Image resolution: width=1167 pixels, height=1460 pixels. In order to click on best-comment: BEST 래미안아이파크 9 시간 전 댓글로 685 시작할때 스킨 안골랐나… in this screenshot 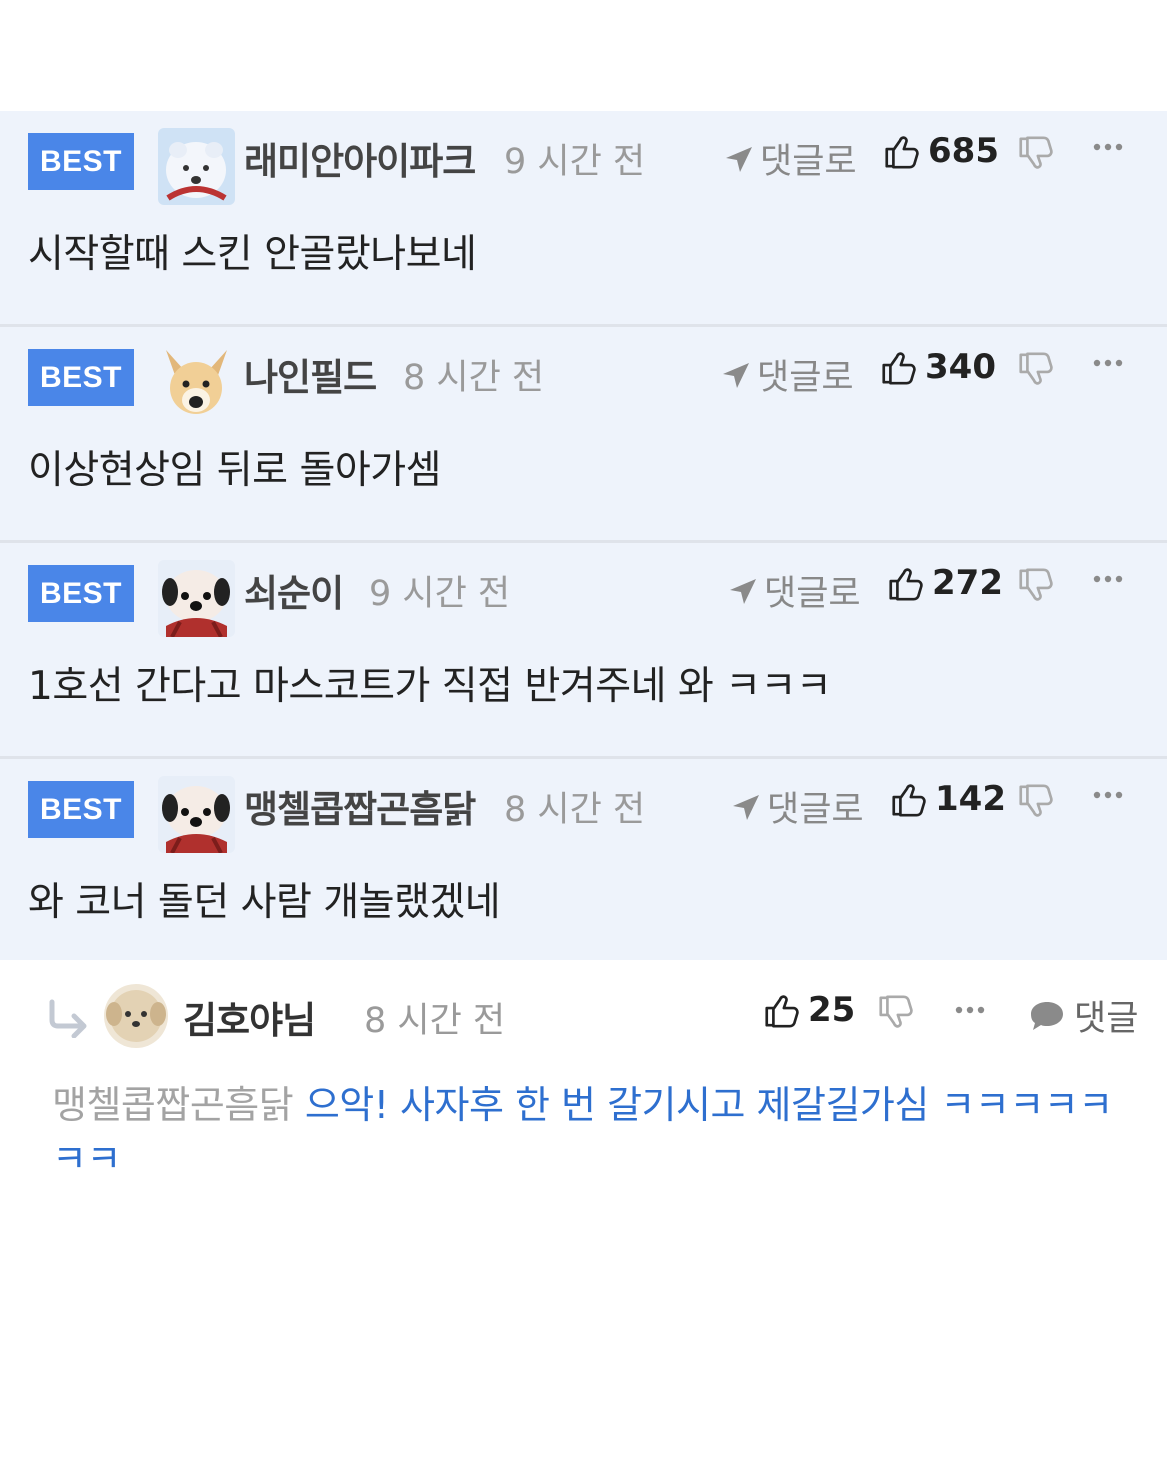, I will do `click(583, 219)`.